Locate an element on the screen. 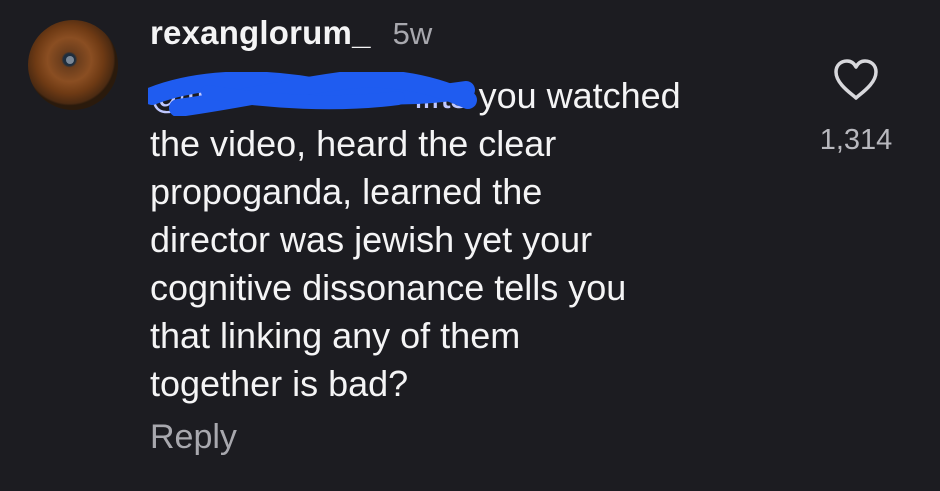  timestamp: 5w is located at coordinates (412, 33).